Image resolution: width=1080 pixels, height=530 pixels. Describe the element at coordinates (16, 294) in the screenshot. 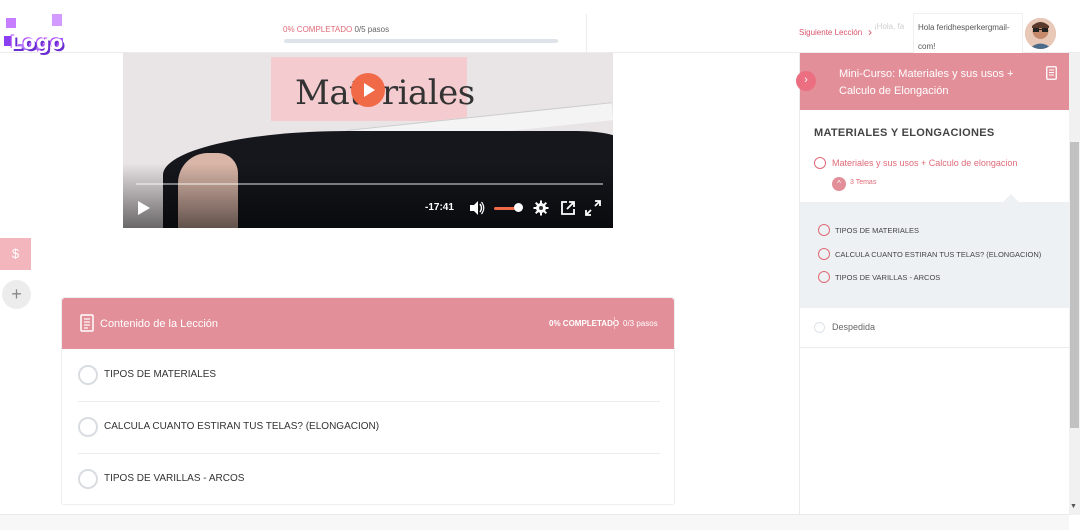

I see `add-button: +` at that location.